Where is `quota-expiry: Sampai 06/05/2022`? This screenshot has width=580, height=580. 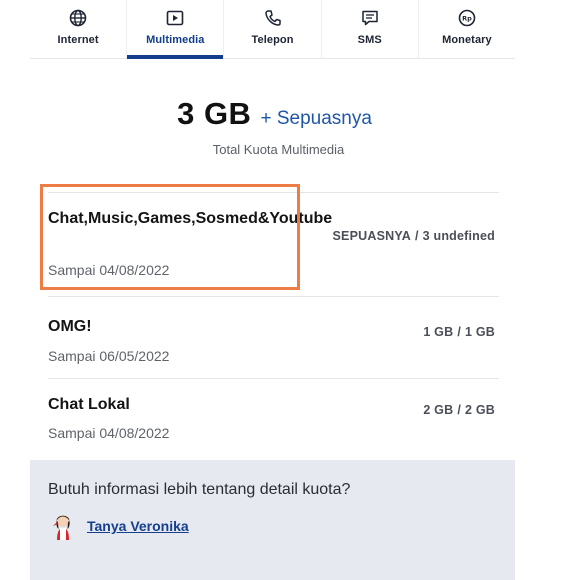 quota-expiry: Sampai 06/05/2022 is located at coordinates (109, 356).